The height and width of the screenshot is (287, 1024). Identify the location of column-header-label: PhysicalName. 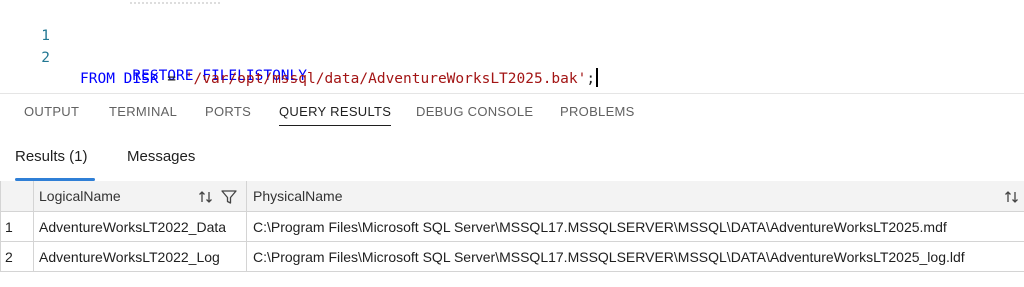
(298, 196).